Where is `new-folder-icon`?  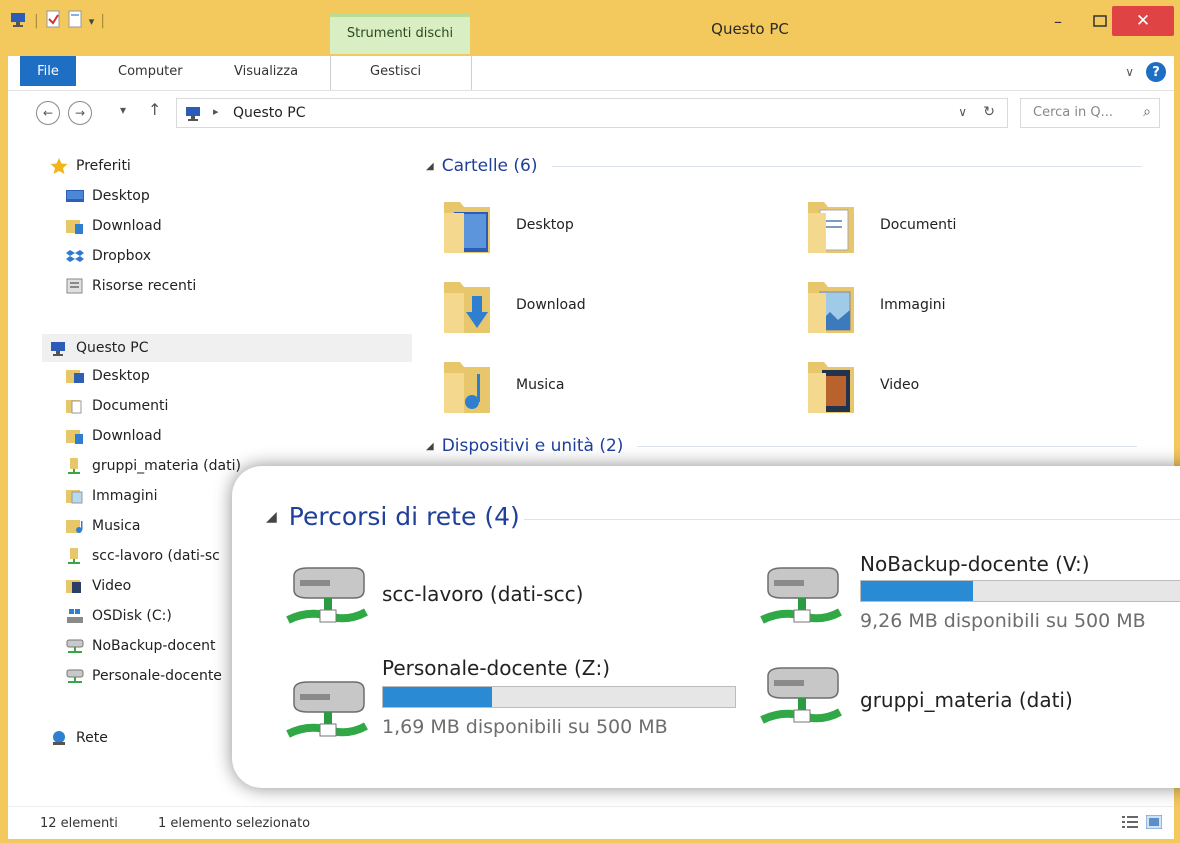
new-folder-icon is located at coordinates (75, 21).